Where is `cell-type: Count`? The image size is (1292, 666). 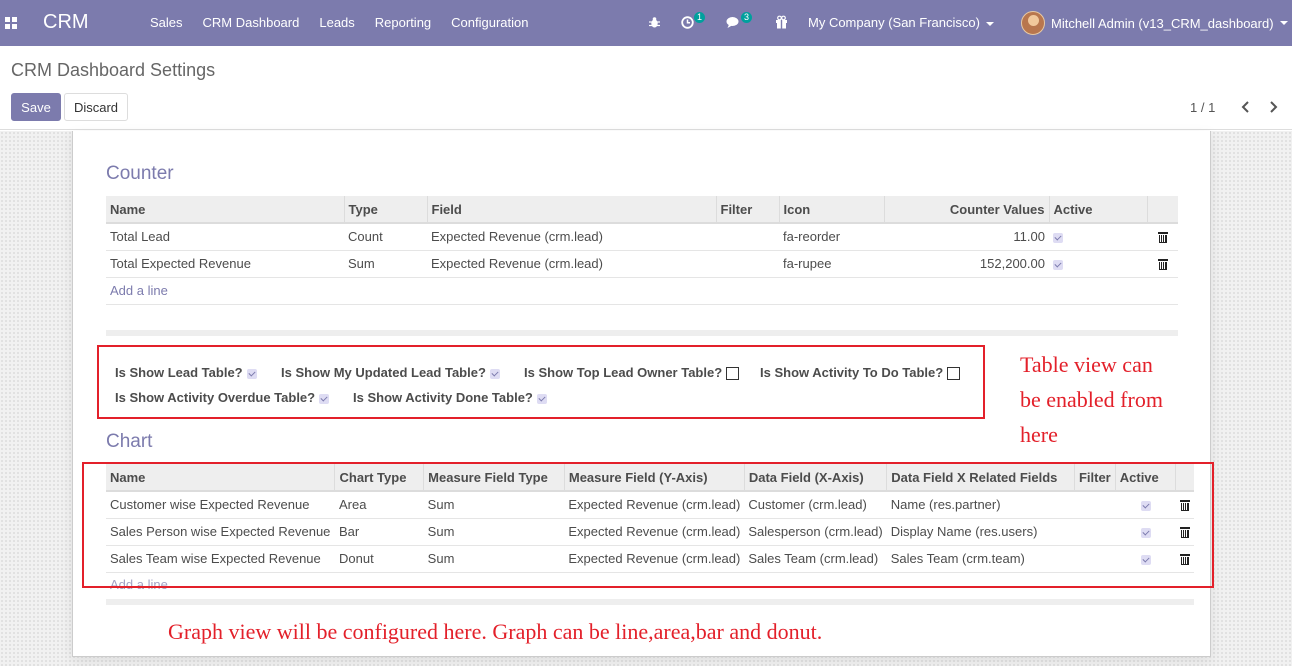 cell-type: Count is located at coordinates (385, 237).